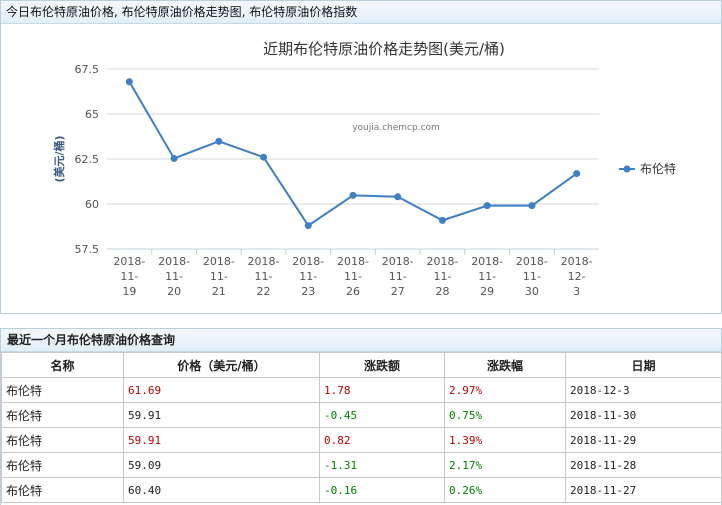 This screenshot has height=505, width=722. I want to click on cell-change: -1.31, so click(382, 465).